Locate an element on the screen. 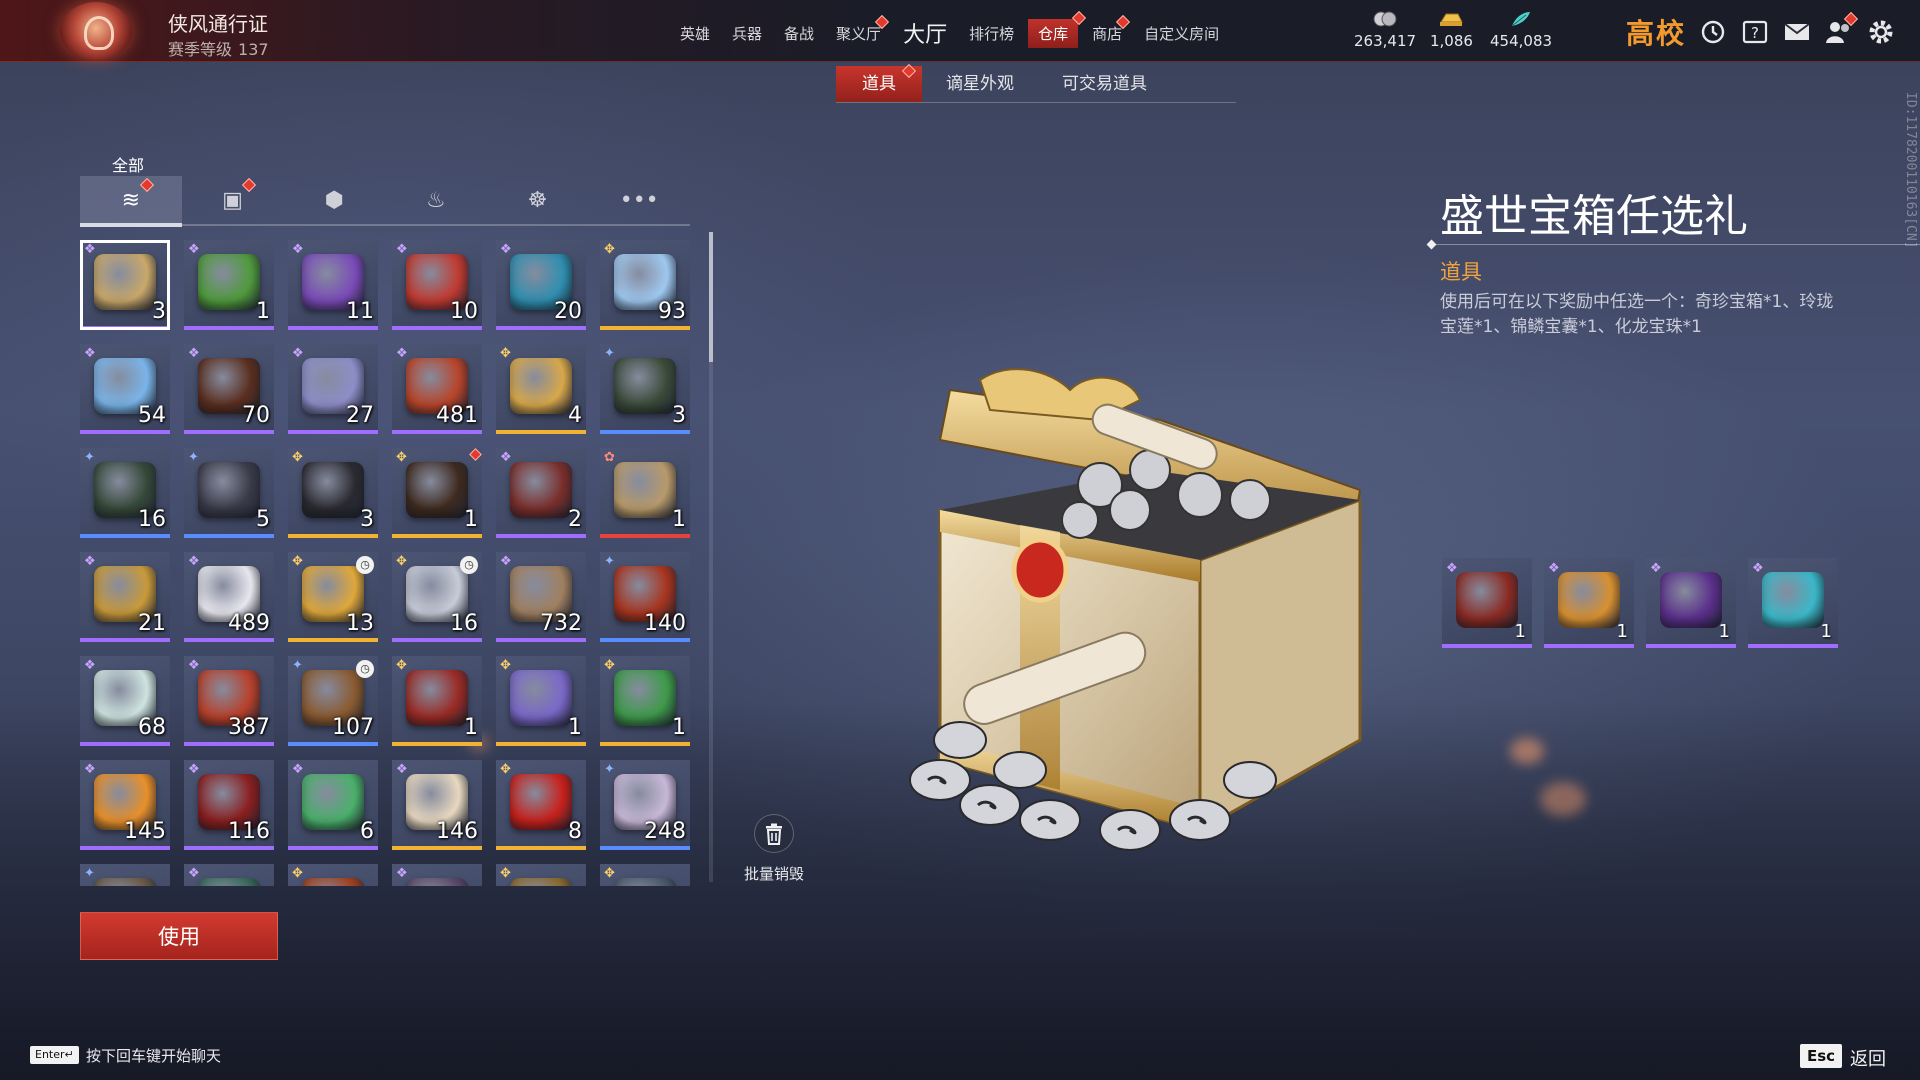  inventory-item: ❖ 3 is located at coordinates (125, 285).